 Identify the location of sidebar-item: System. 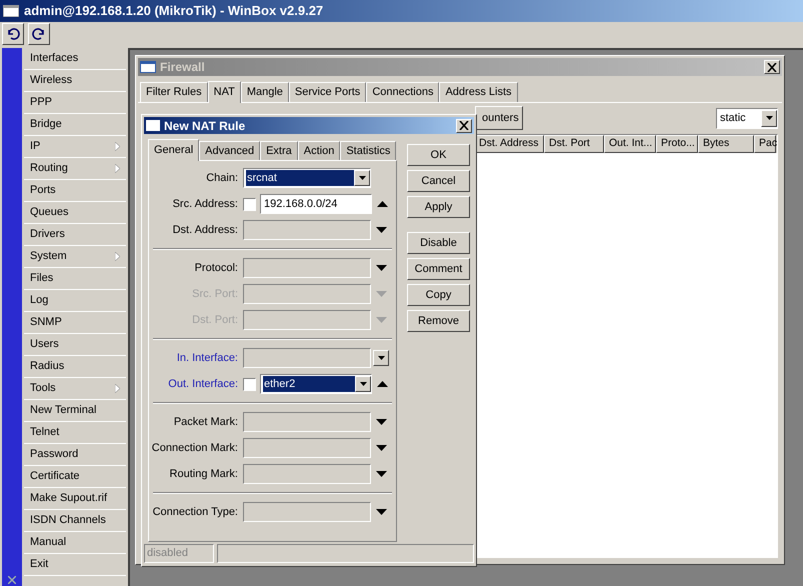
(75, 257).